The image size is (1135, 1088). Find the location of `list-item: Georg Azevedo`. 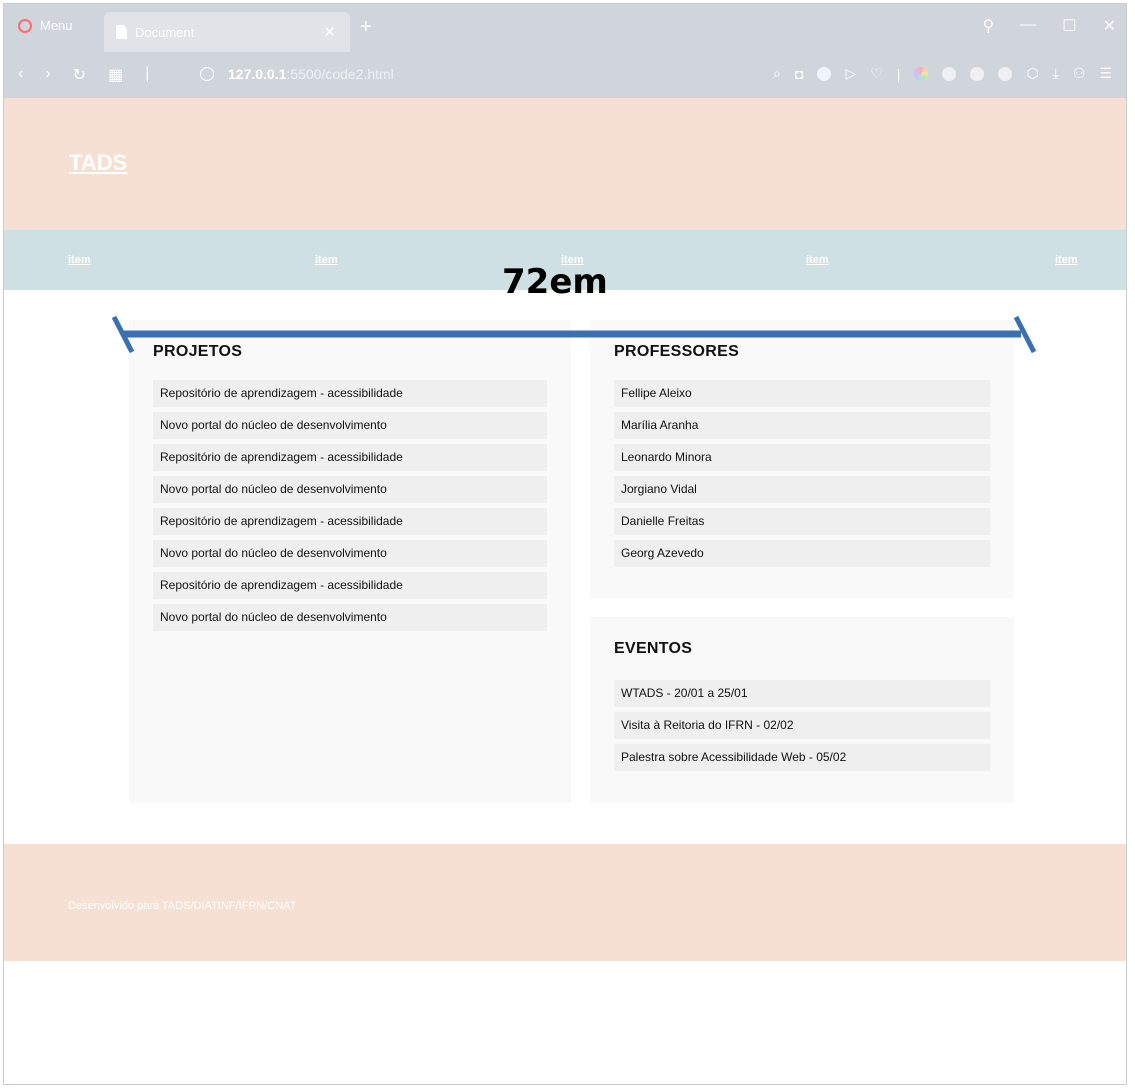

list-item: Georg Azevedo is located at coordinates (802, 553).